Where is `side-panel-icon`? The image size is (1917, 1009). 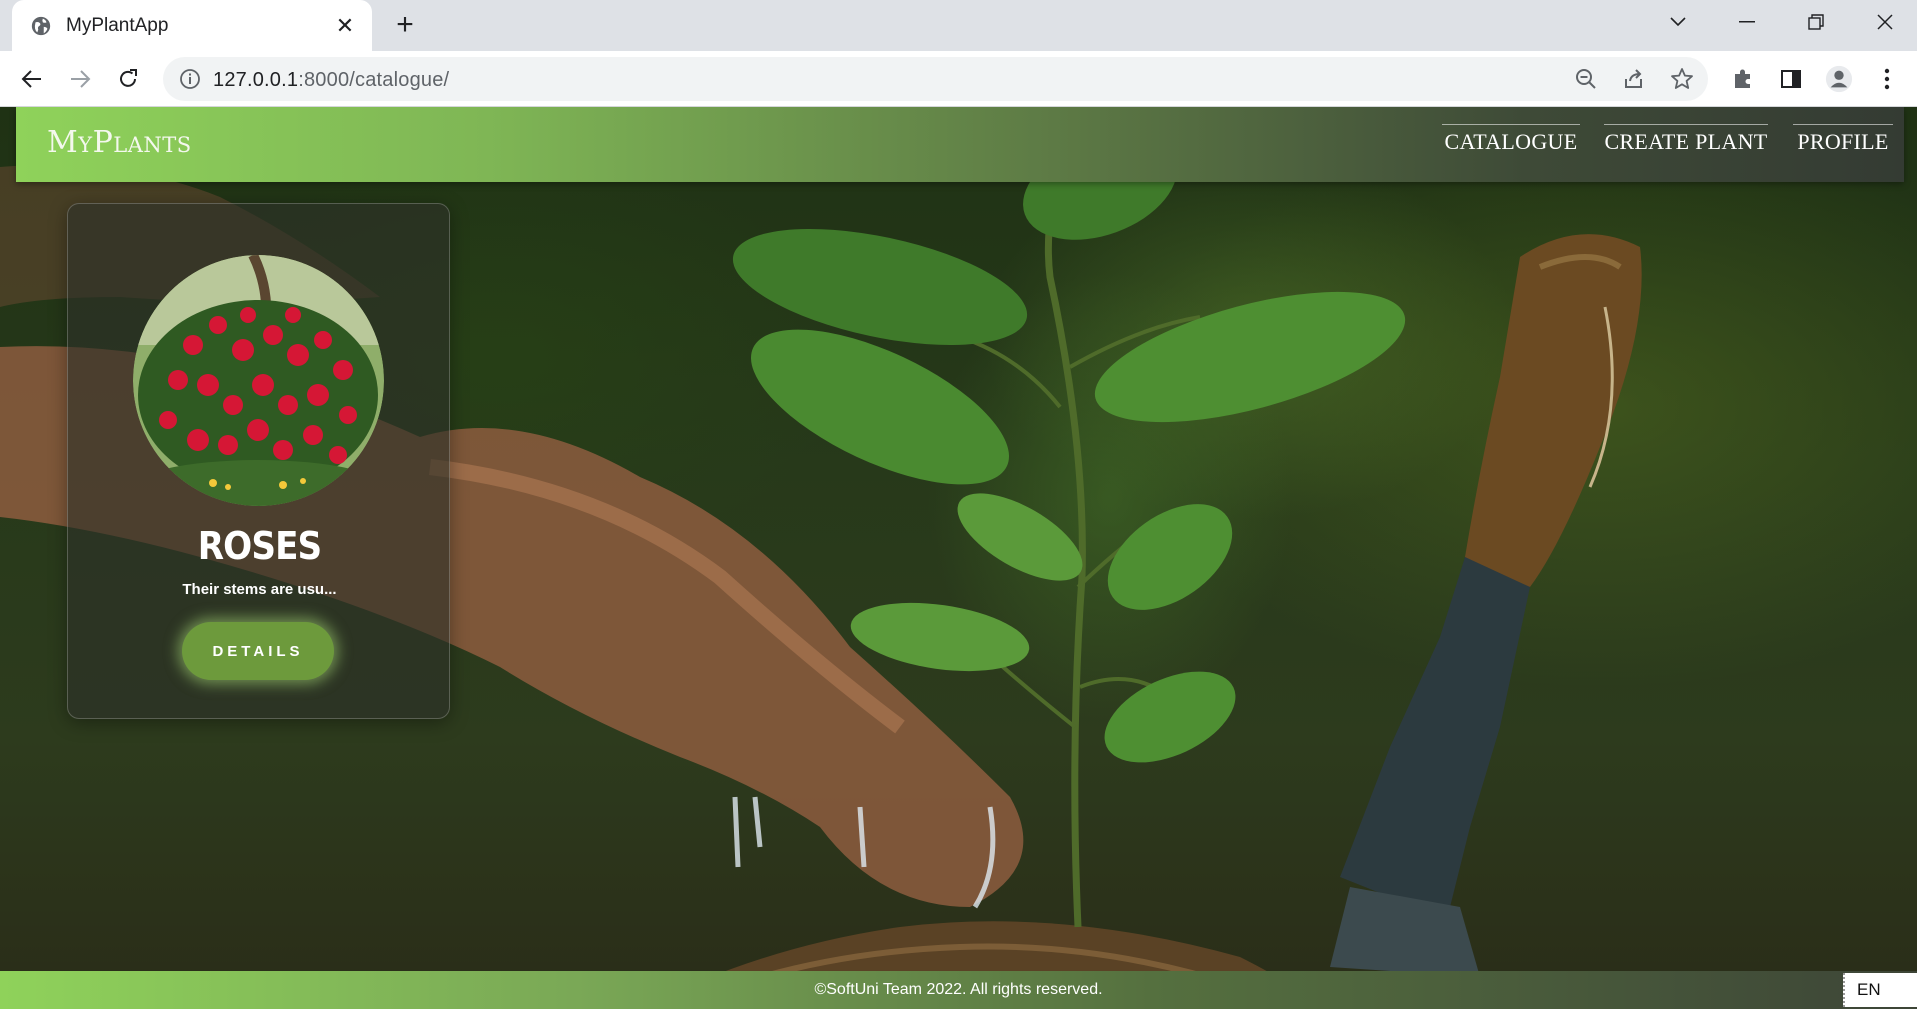
side-panel-icon is located at coordinates (1791, 79).